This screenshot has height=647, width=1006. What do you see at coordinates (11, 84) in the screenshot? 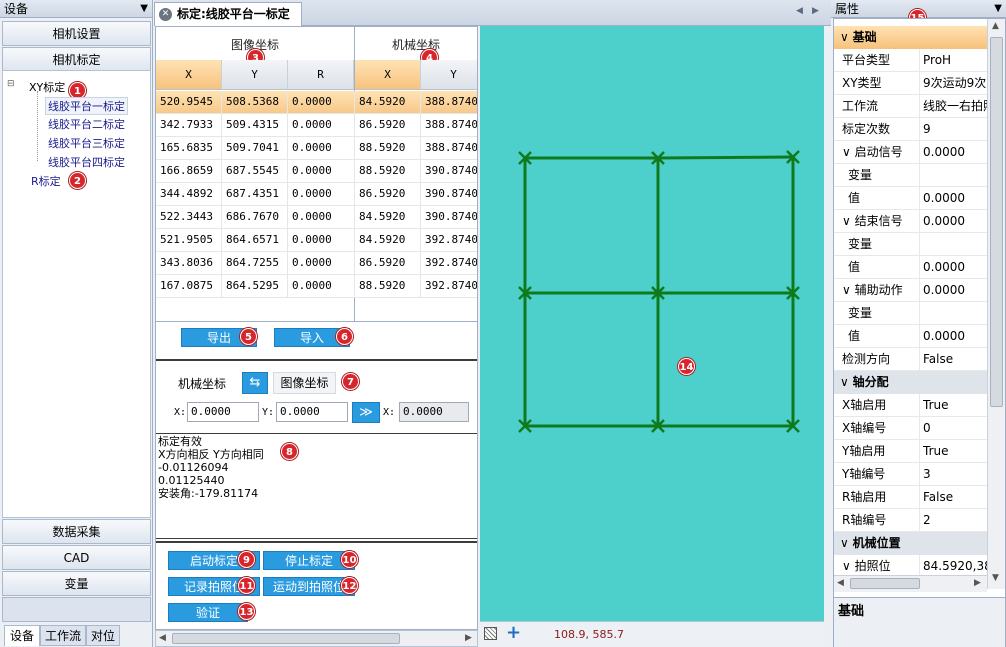
I see `tree-collapse-icon: ⊟` at bounding box center [11, 84].